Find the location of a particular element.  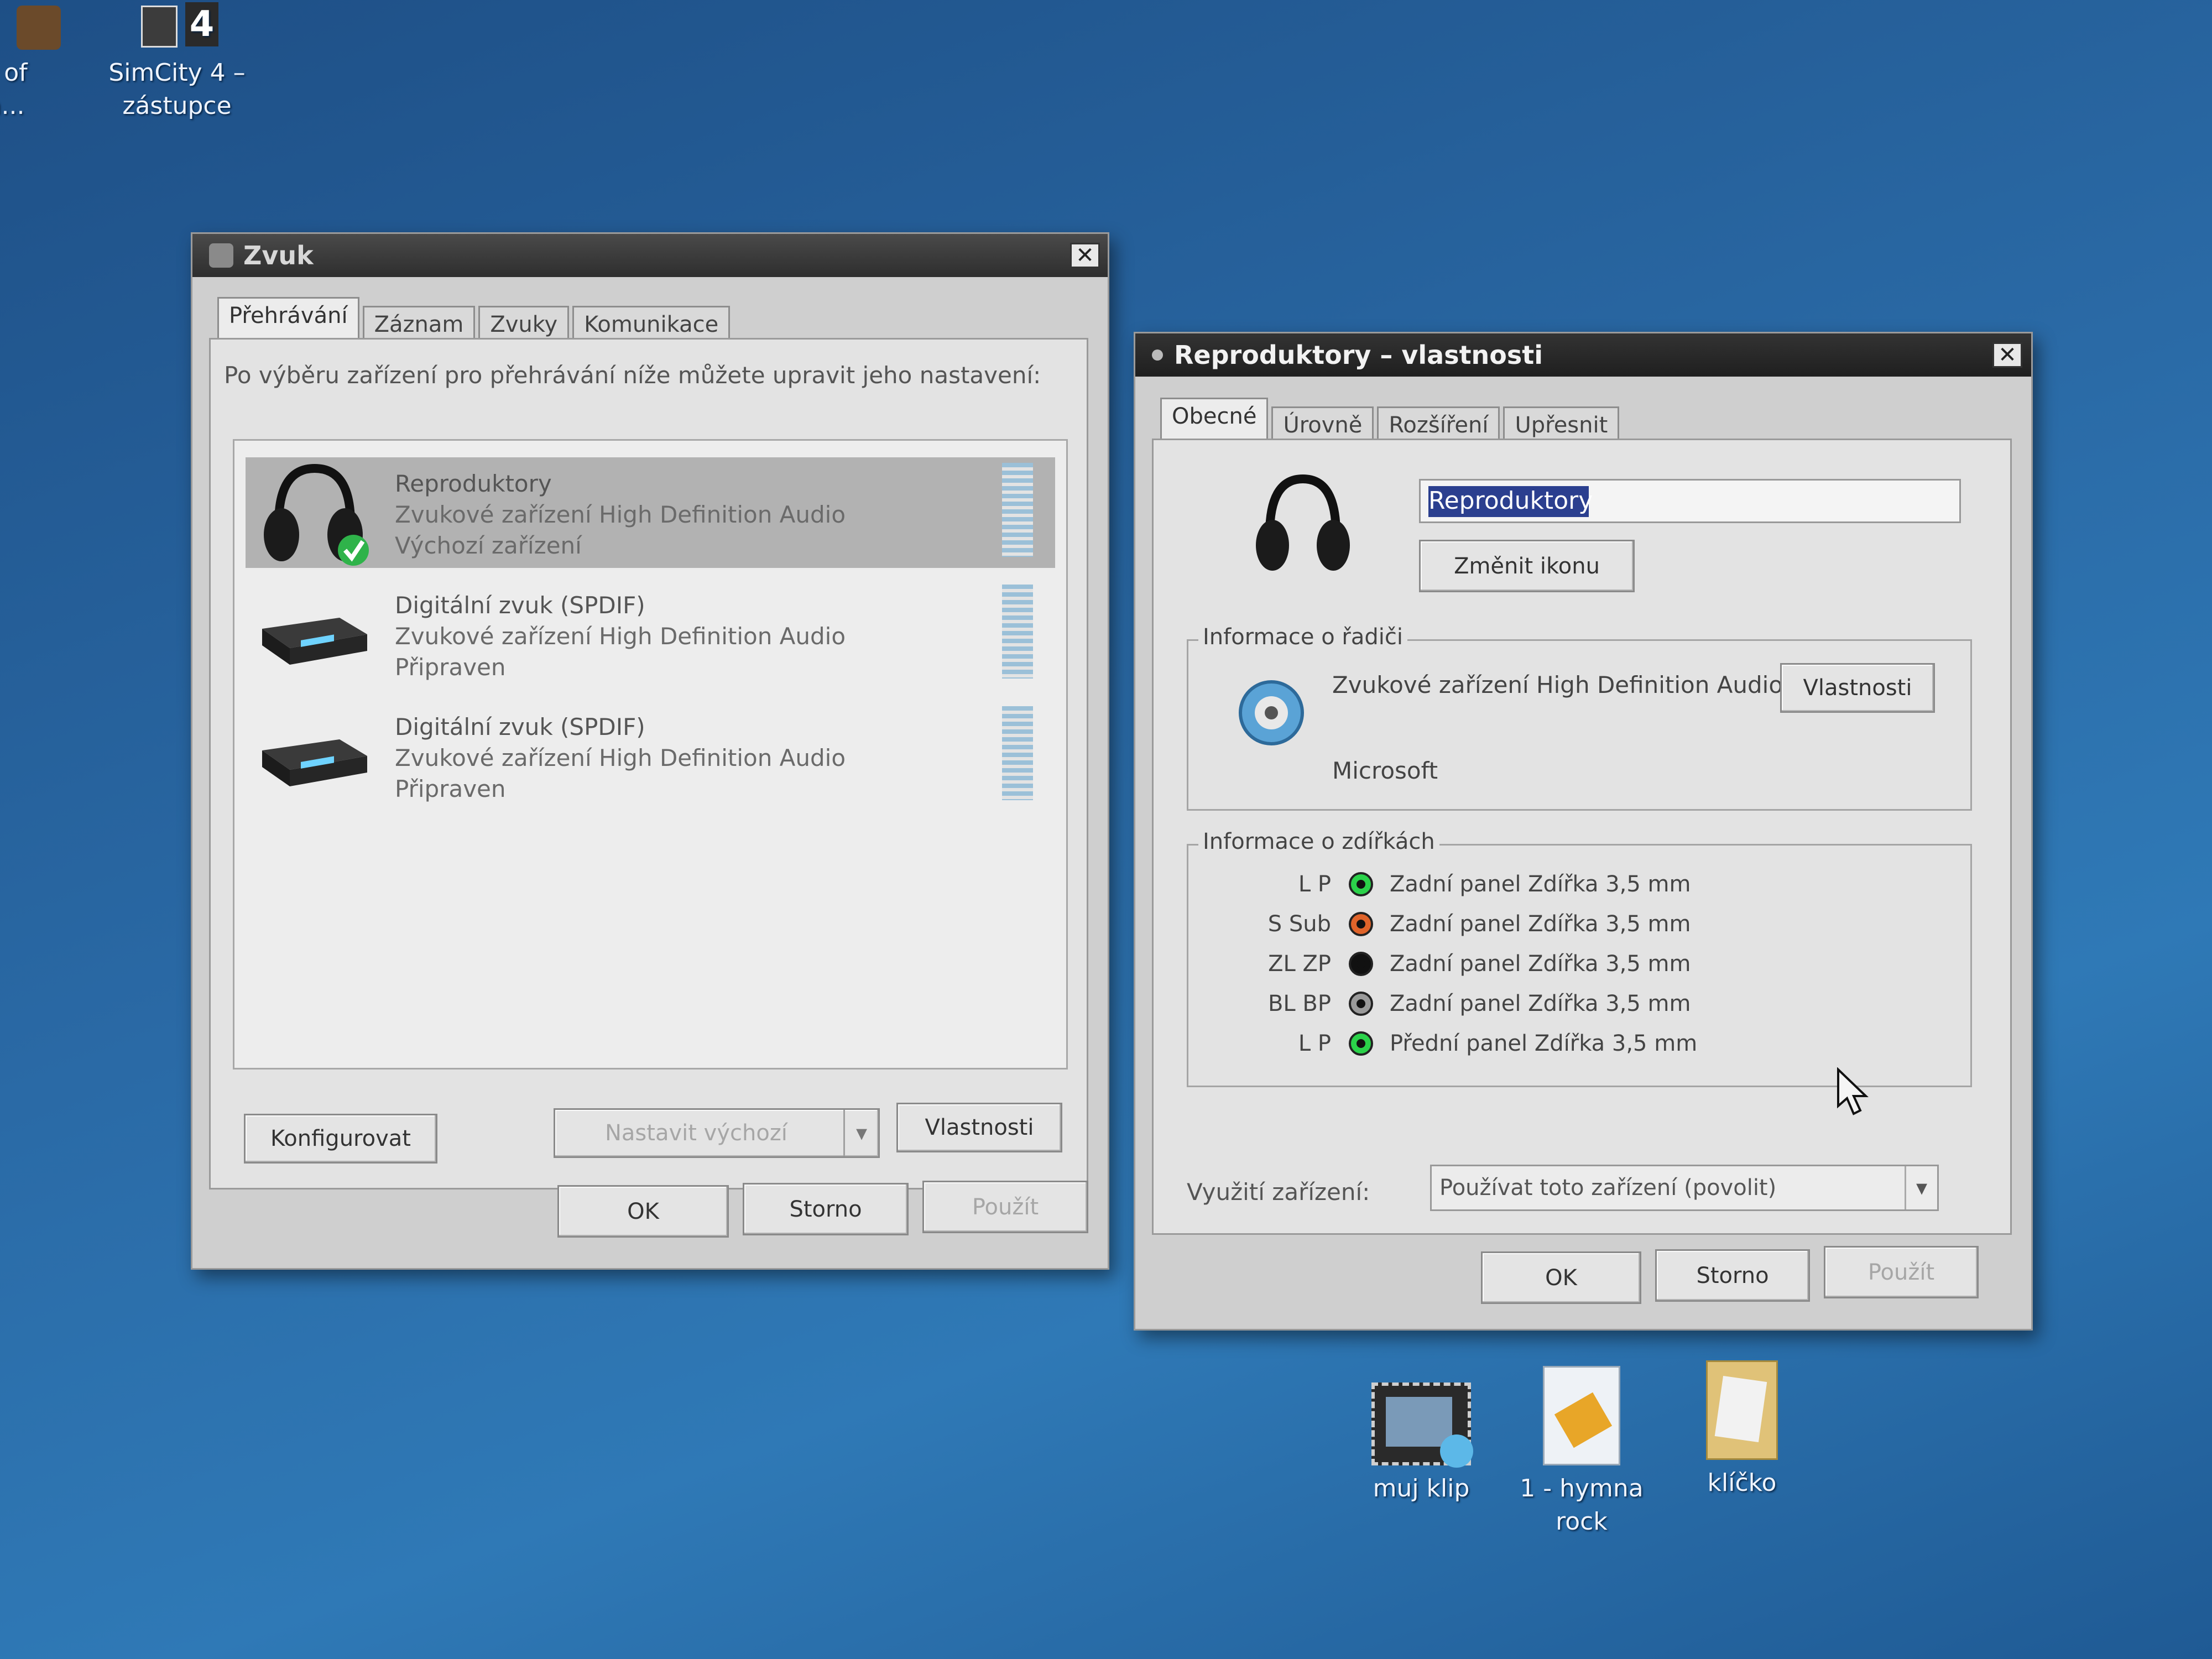

jack-row: S Sub Zadní panel Zdířka 3,5 mm is located at coordinates (1451, 924).